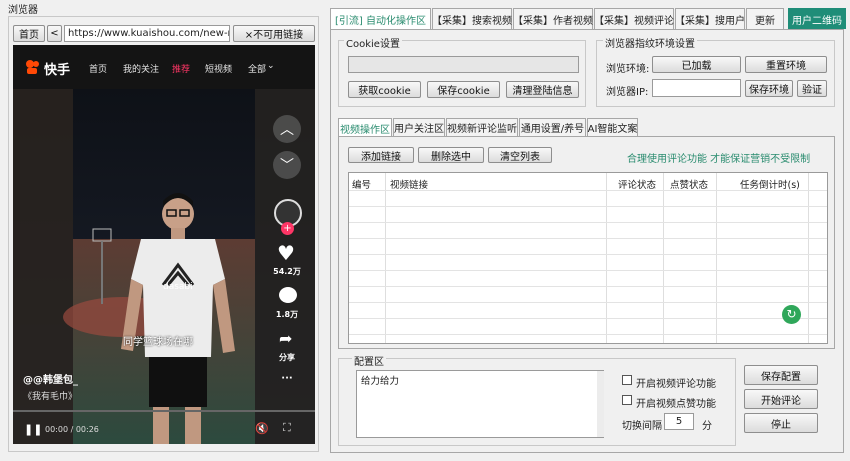  I want to click on save-config-button: 保存配置, so click(781, 375).